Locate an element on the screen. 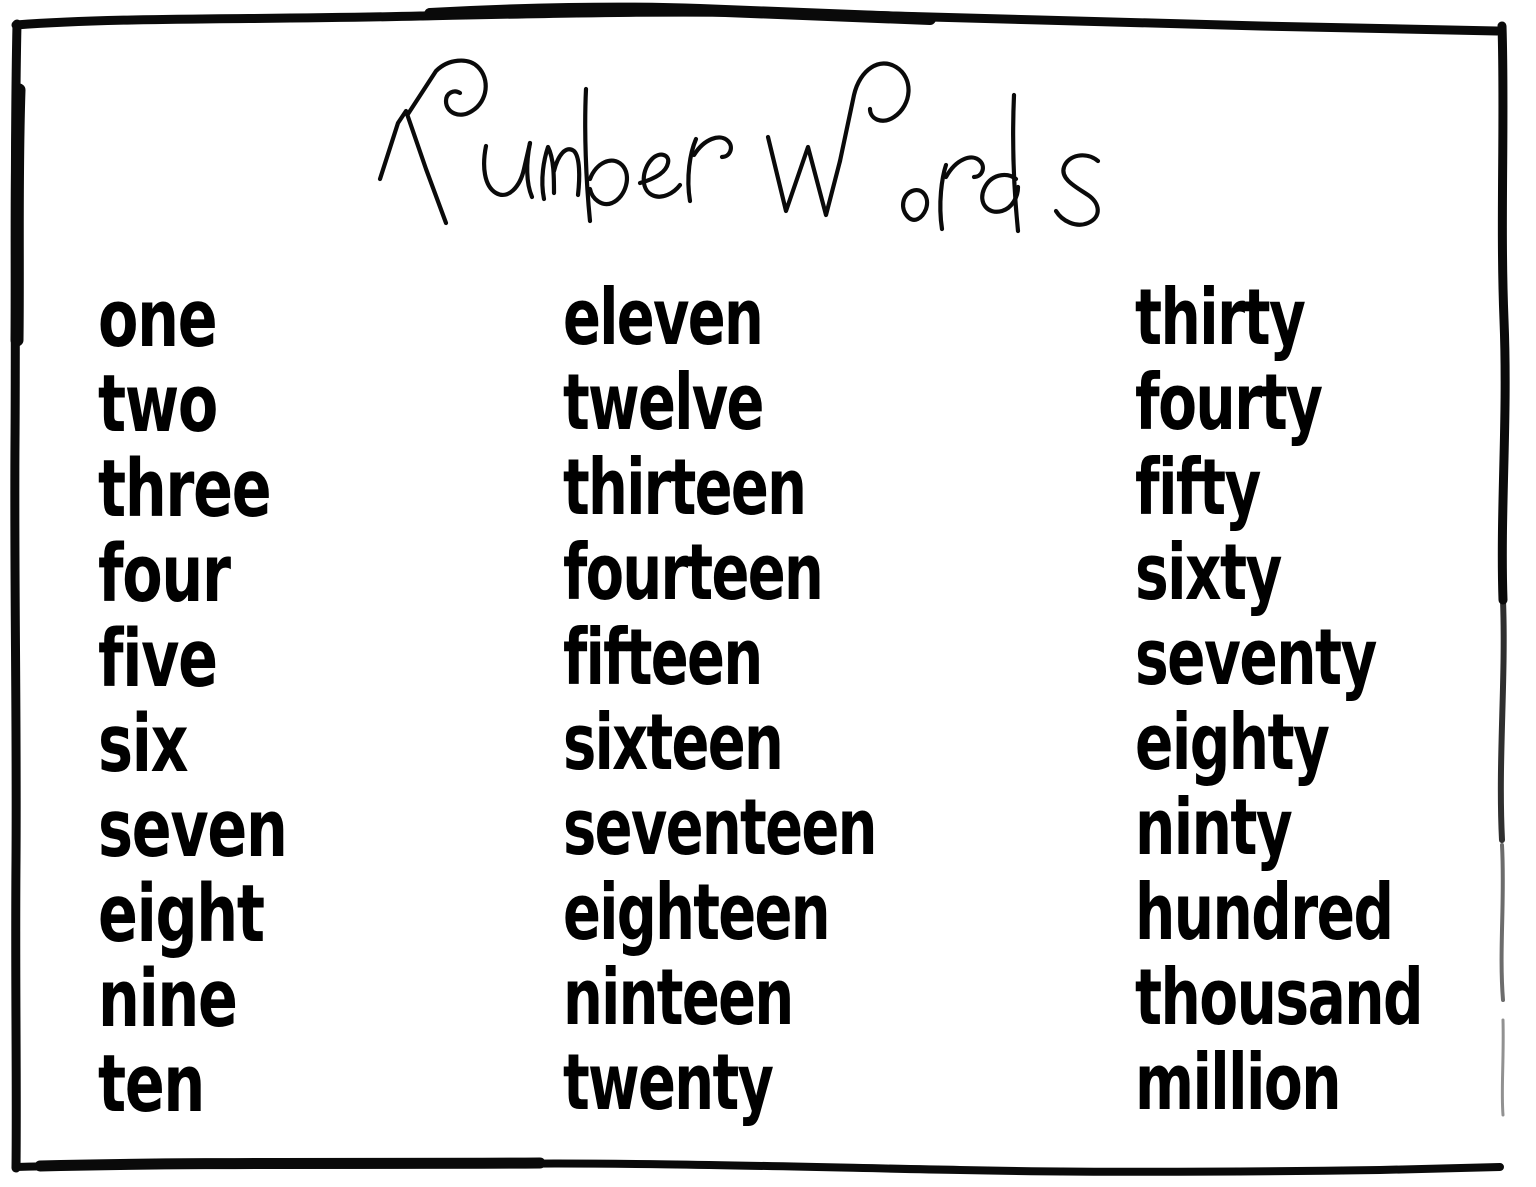 This screenshot has height=1187, width=1536. word-item: fifty is located at coordinates (1198, 488).